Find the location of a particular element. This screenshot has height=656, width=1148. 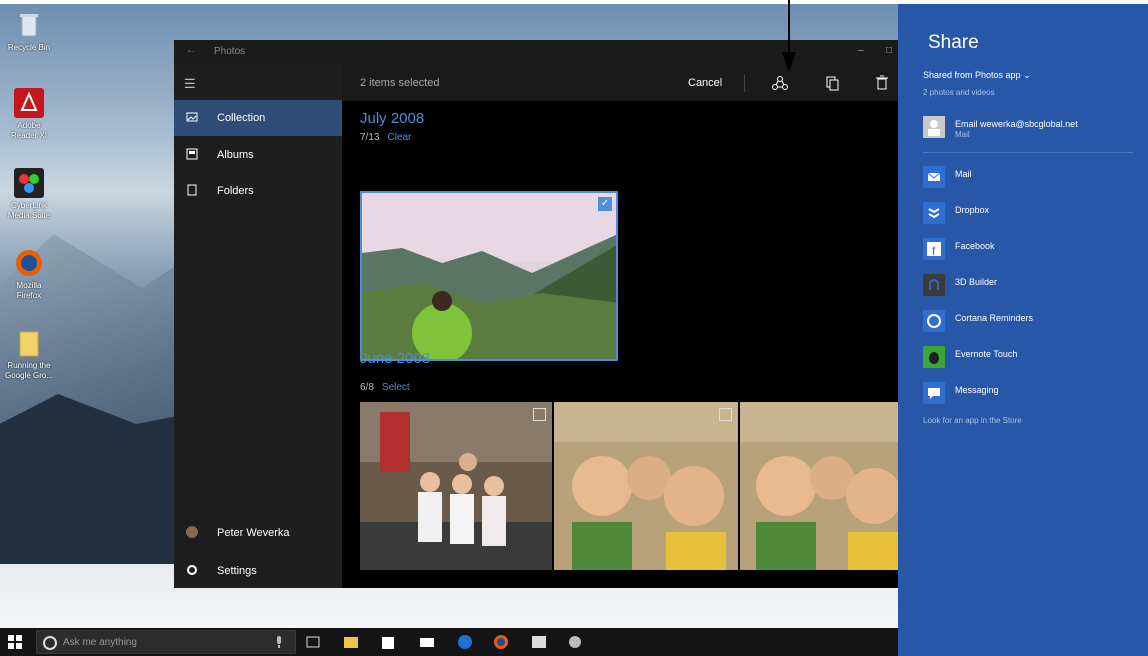

image-icon is located at coordinates (192, 117).